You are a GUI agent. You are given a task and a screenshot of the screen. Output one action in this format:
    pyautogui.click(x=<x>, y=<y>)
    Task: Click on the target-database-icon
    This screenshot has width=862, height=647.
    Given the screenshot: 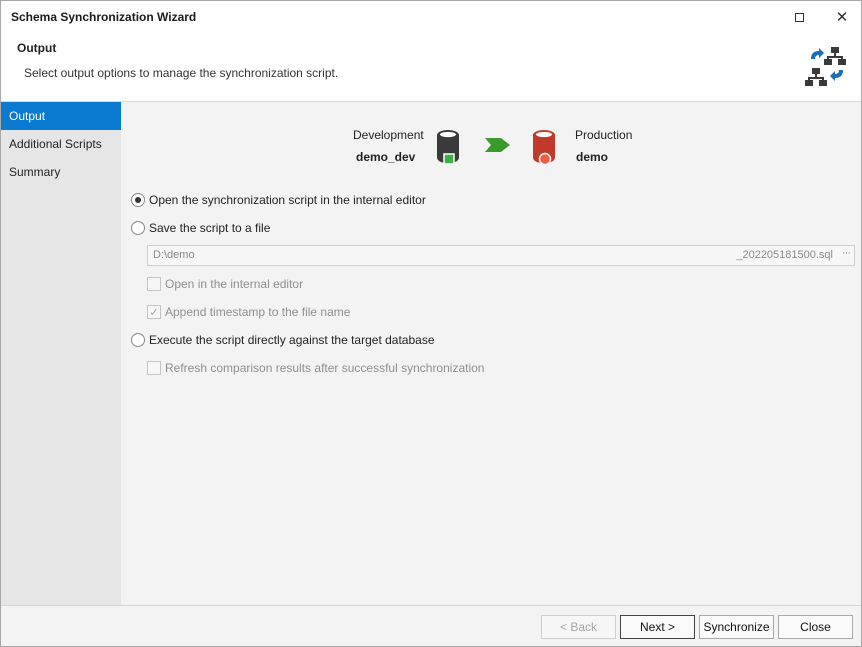 What is the action you would take?
    pyautogui.click(x=544, y=148)
    